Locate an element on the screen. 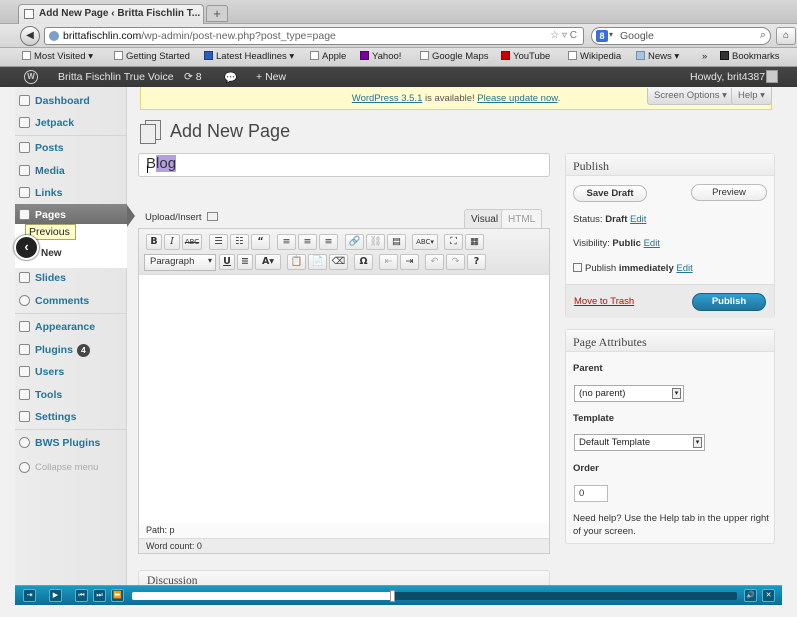 The width and height of the screenshot is (797, 617). new-tab-button: + is located at coordinates (217, 13).